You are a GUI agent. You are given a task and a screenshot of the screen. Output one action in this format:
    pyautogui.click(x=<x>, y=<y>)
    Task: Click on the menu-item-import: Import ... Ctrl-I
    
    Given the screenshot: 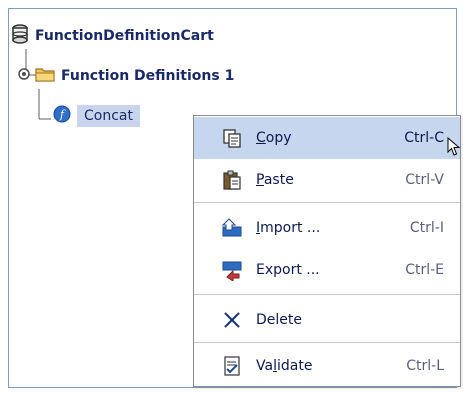 What is the action you would take?
    pyautogui.click(x=327, y=228)
    